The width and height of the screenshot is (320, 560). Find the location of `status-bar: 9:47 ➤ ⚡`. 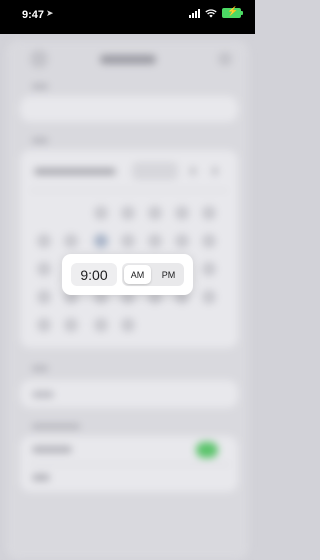

status-bar: 9:47 ➤ ⚡ is located at coordinates (127, 17).